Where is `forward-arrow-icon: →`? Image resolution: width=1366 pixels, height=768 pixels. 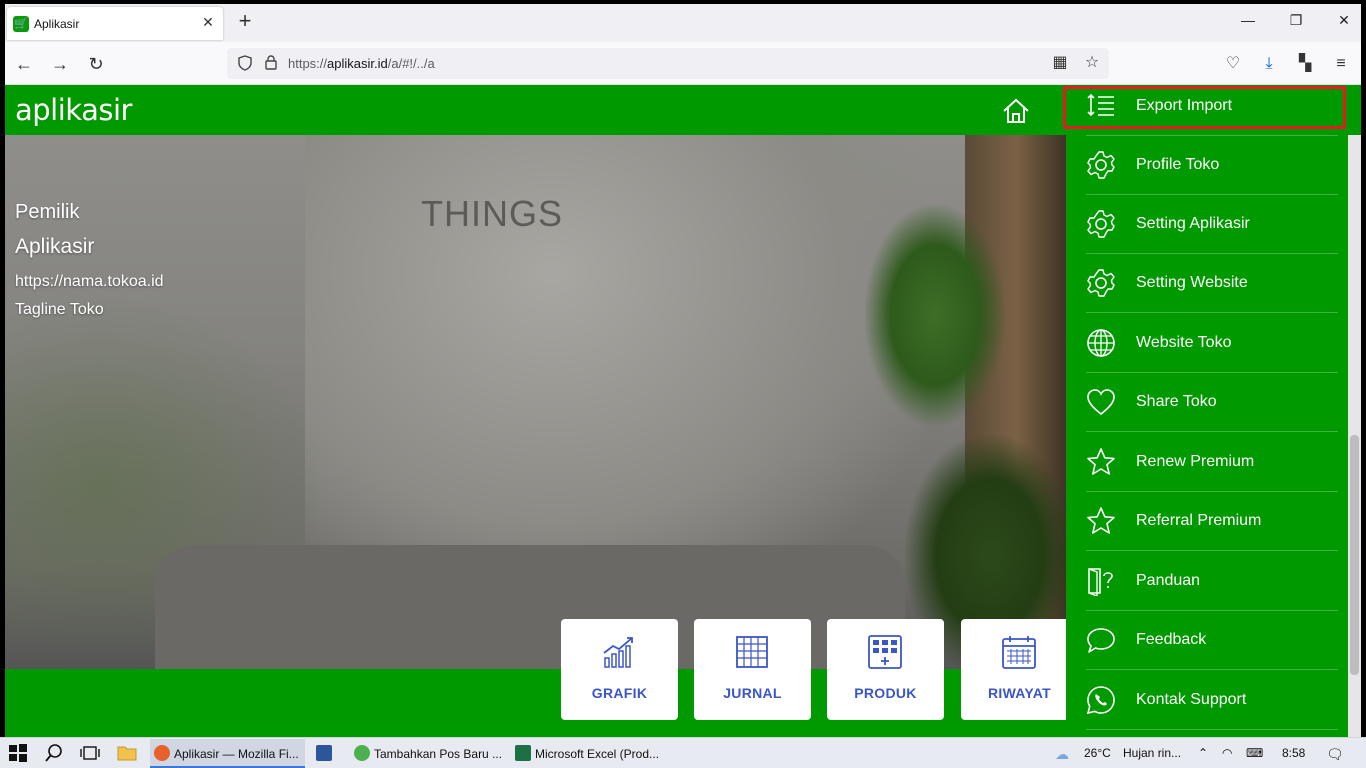
forward-arrow-icon: → is located at coordinates (60, 64).